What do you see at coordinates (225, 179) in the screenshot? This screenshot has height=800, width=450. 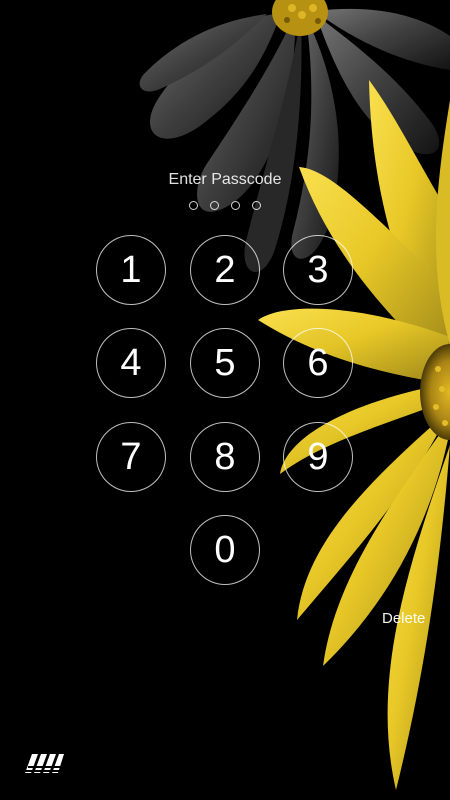 I see `passcode-title: Enter Passcode` at bounding box center [225, 179].